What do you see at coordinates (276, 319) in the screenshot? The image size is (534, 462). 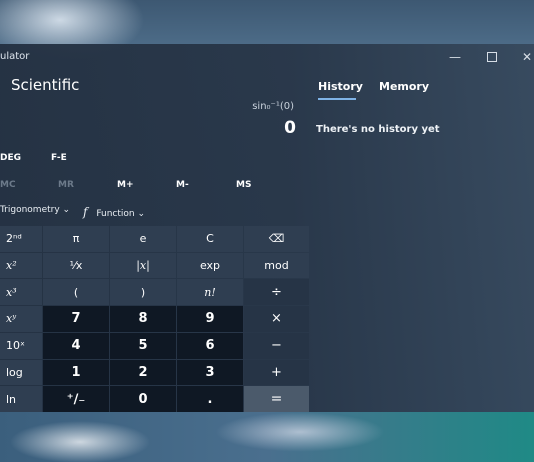 I see `multiply-button: ×` at bounding box center [276, 319].